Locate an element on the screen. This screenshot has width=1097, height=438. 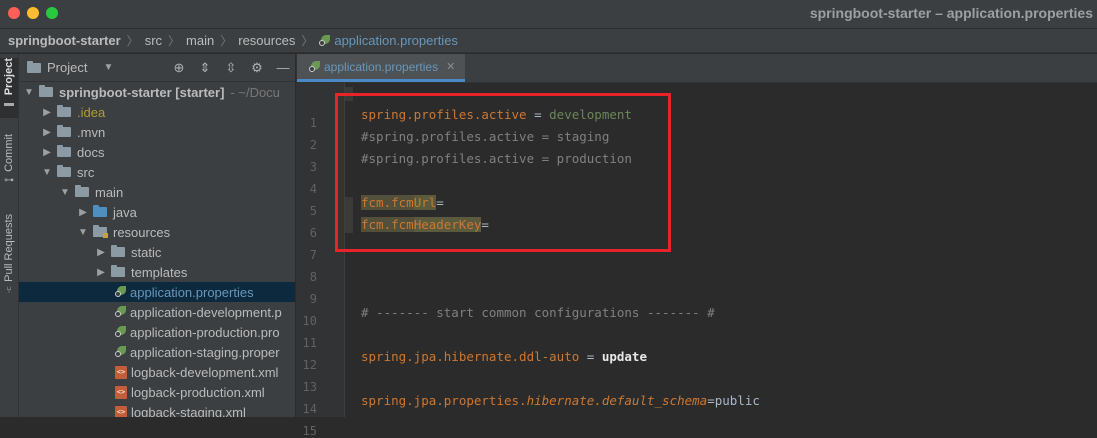
stripe-project-tab: Project ▬ is located at coordinates (9, 88).